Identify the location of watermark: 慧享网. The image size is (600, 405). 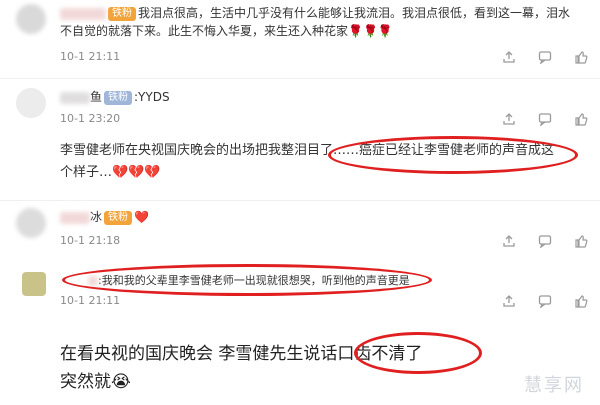
(554, 385).